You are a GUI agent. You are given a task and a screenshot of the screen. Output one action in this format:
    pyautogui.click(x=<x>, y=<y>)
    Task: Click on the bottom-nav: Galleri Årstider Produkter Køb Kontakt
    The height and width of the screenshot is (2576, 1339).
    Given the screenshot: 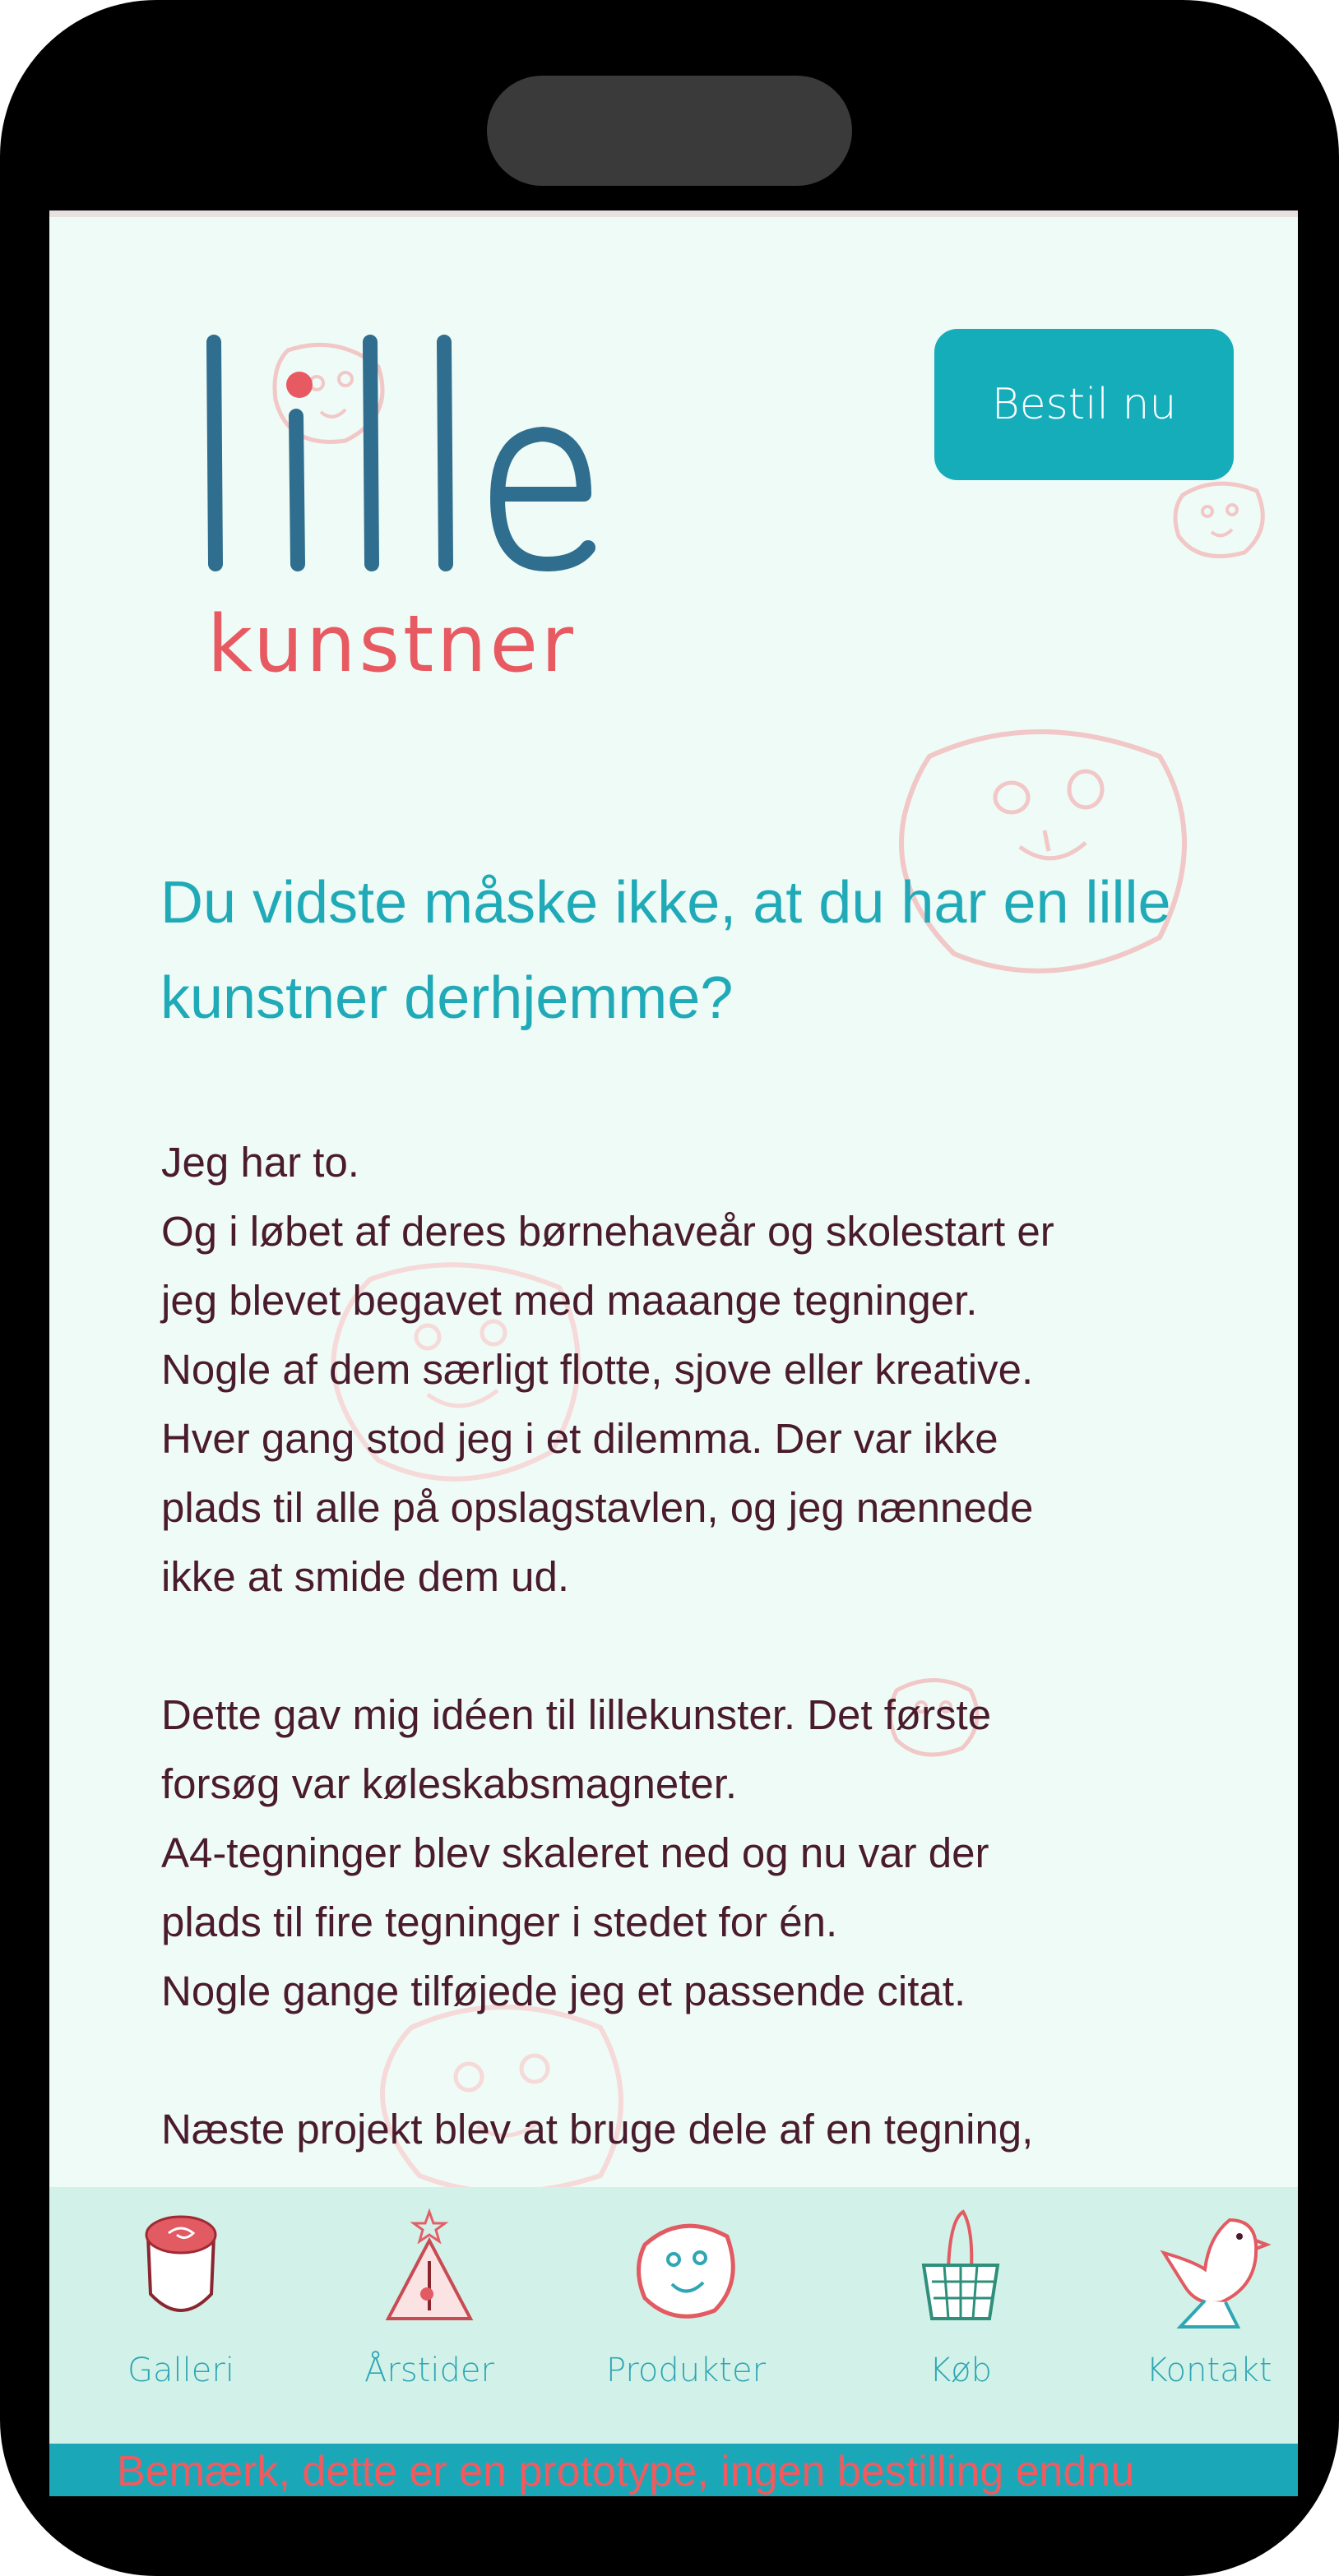 What is the action you would take?
    pyautogui.click(x=673, y=2315)
    